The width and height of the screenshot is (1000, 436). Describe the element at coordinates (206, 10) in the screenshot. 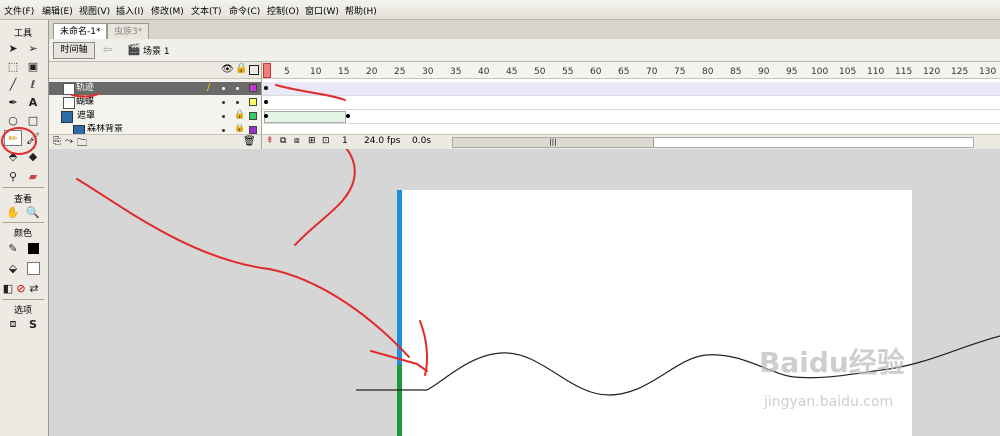

I see `menu-text: 文本(T)` at that location.